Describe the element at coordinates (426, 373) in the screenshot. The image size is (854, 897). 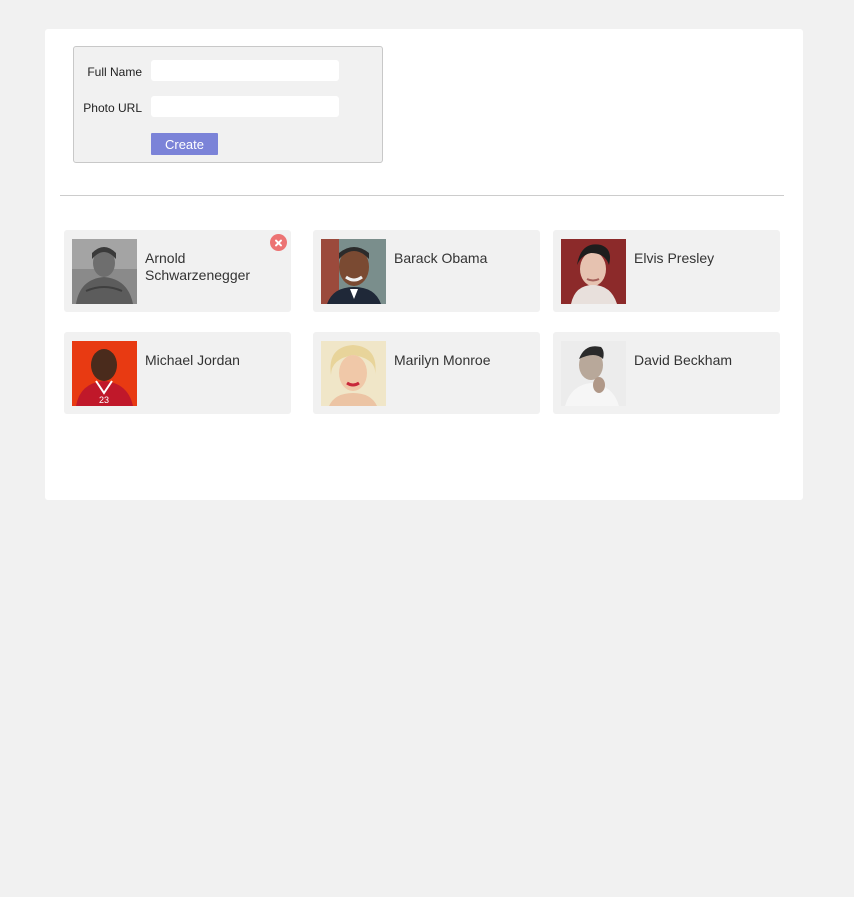
I see `person-card: Marilyn Monroe` at that location.